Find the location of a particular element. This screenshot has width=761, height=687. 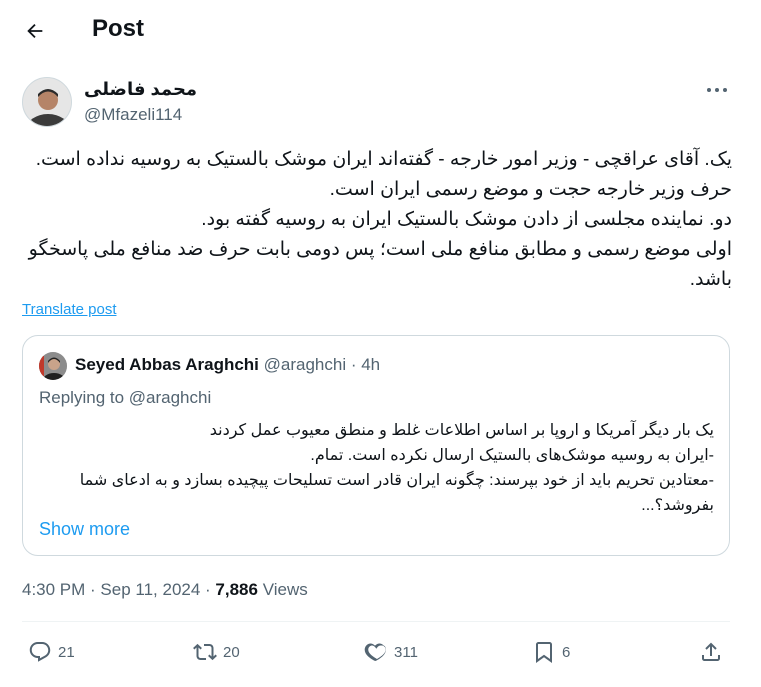

author-name: محمد فاضلی is located at coordinates (140, 89).